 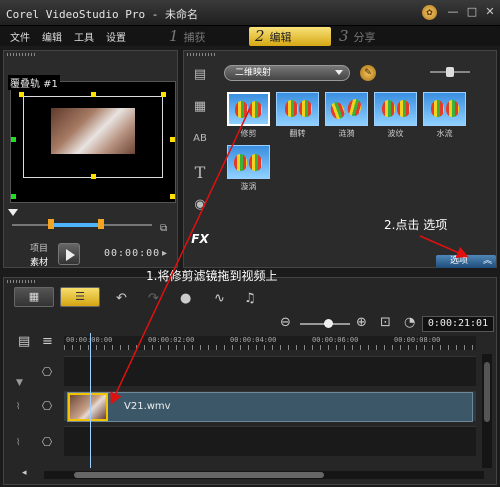 What do you see at coordinates (248, 133) in the screenshot?
I see `thumb-label: 修剪` at bounding box center [248, 133].